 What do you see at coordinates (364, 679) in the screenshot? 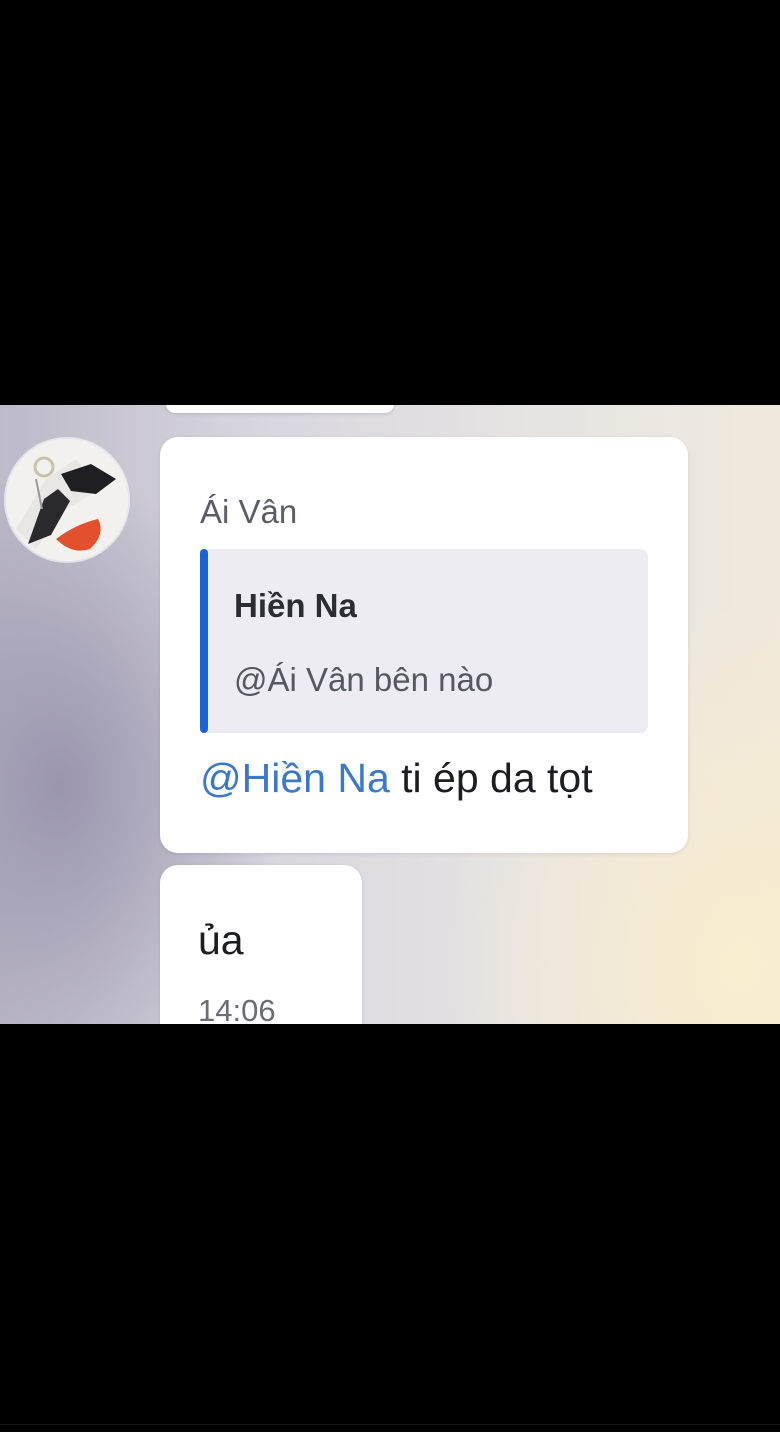
I see `quote-text: @Ái Vân bên nào` at bounding box center [364, 679].